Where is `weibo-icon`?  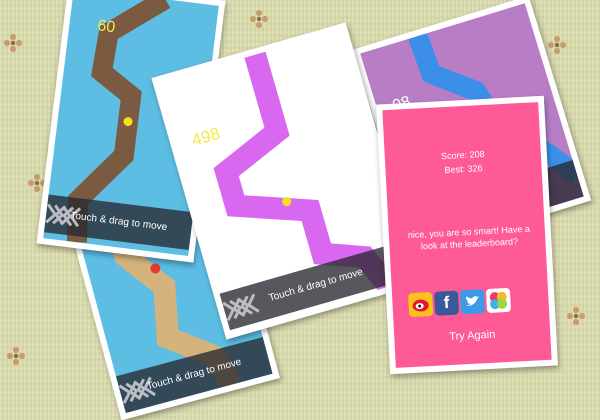 weibo-icon is located at coordinates (420, 304).